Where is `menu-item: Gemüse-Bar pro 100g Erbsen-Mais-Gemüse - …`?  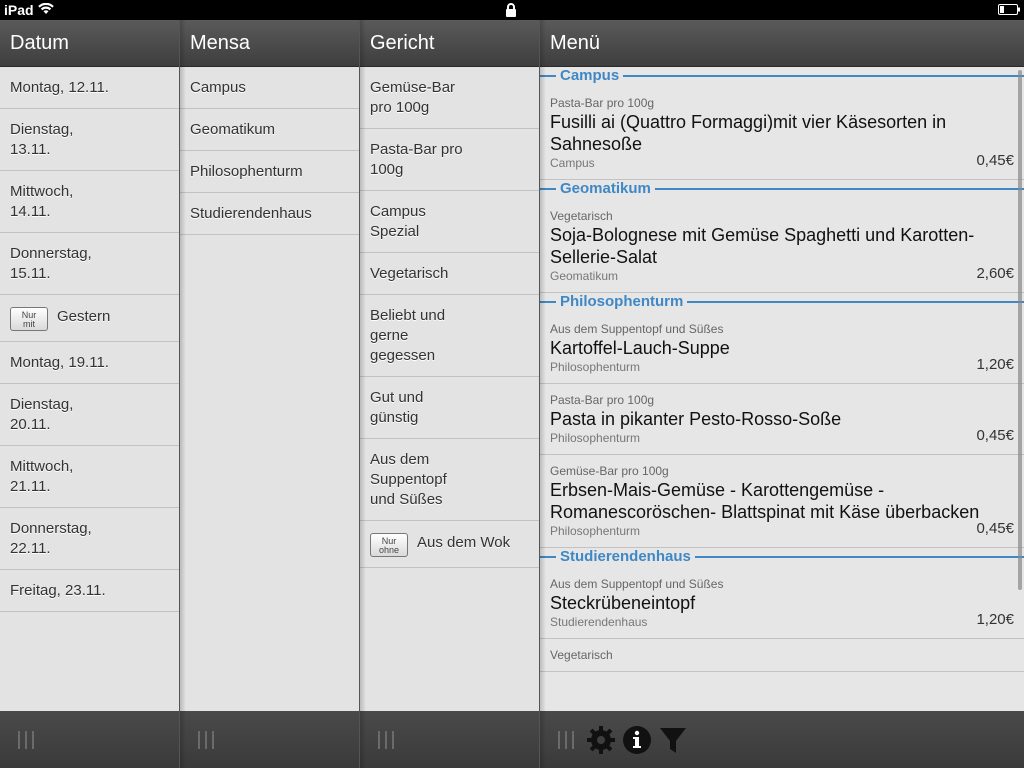 menu-item: Gemüse-Bar pro 100g Erbsen-Mais-Gemüse - … is located at coordinates (782, 501).